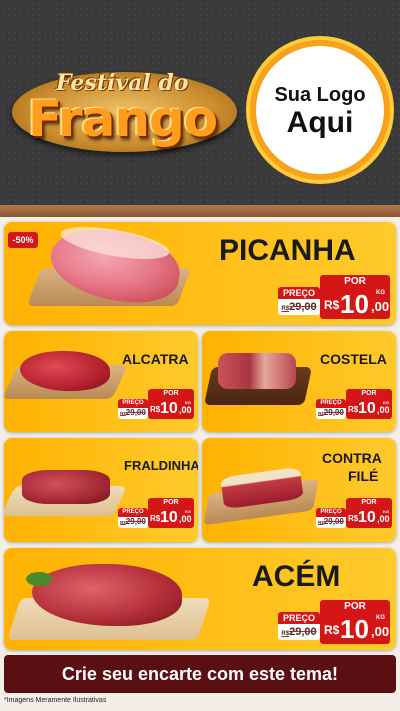  I want to click on store-logo-line2: Aqui, so click(320, 122).